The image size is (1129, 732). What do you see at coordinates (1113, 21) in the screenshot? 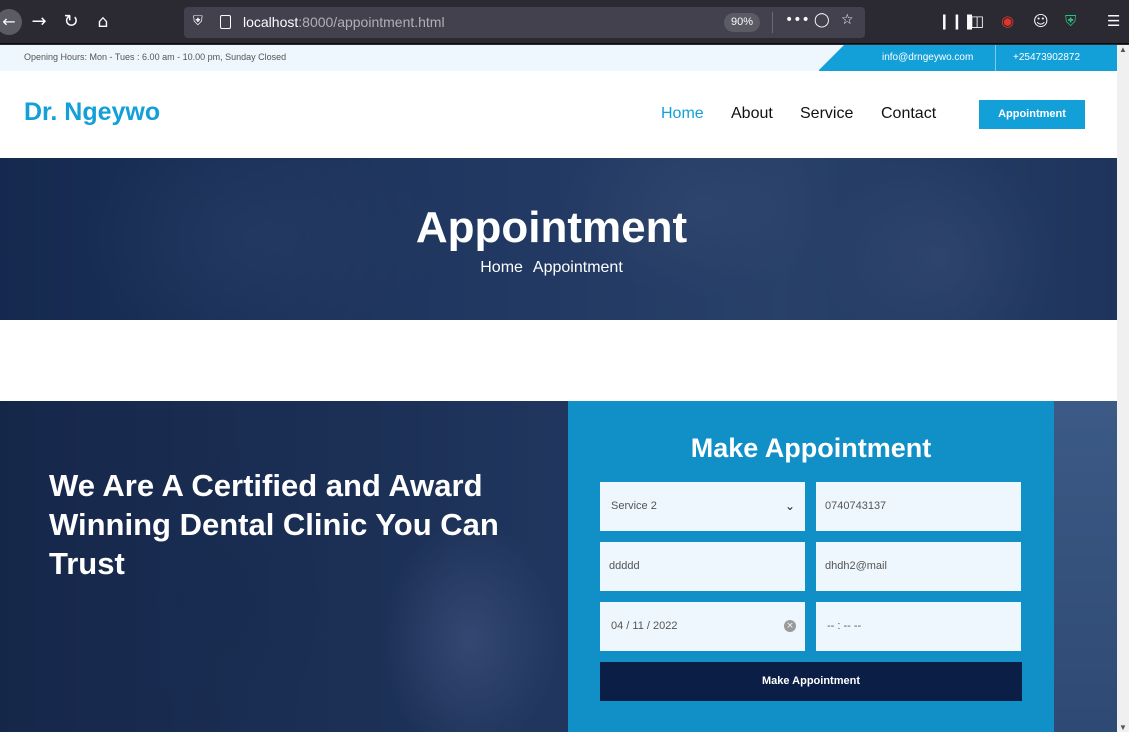
I see `menu-icon: ☰` at bounding box center [1113, 21].